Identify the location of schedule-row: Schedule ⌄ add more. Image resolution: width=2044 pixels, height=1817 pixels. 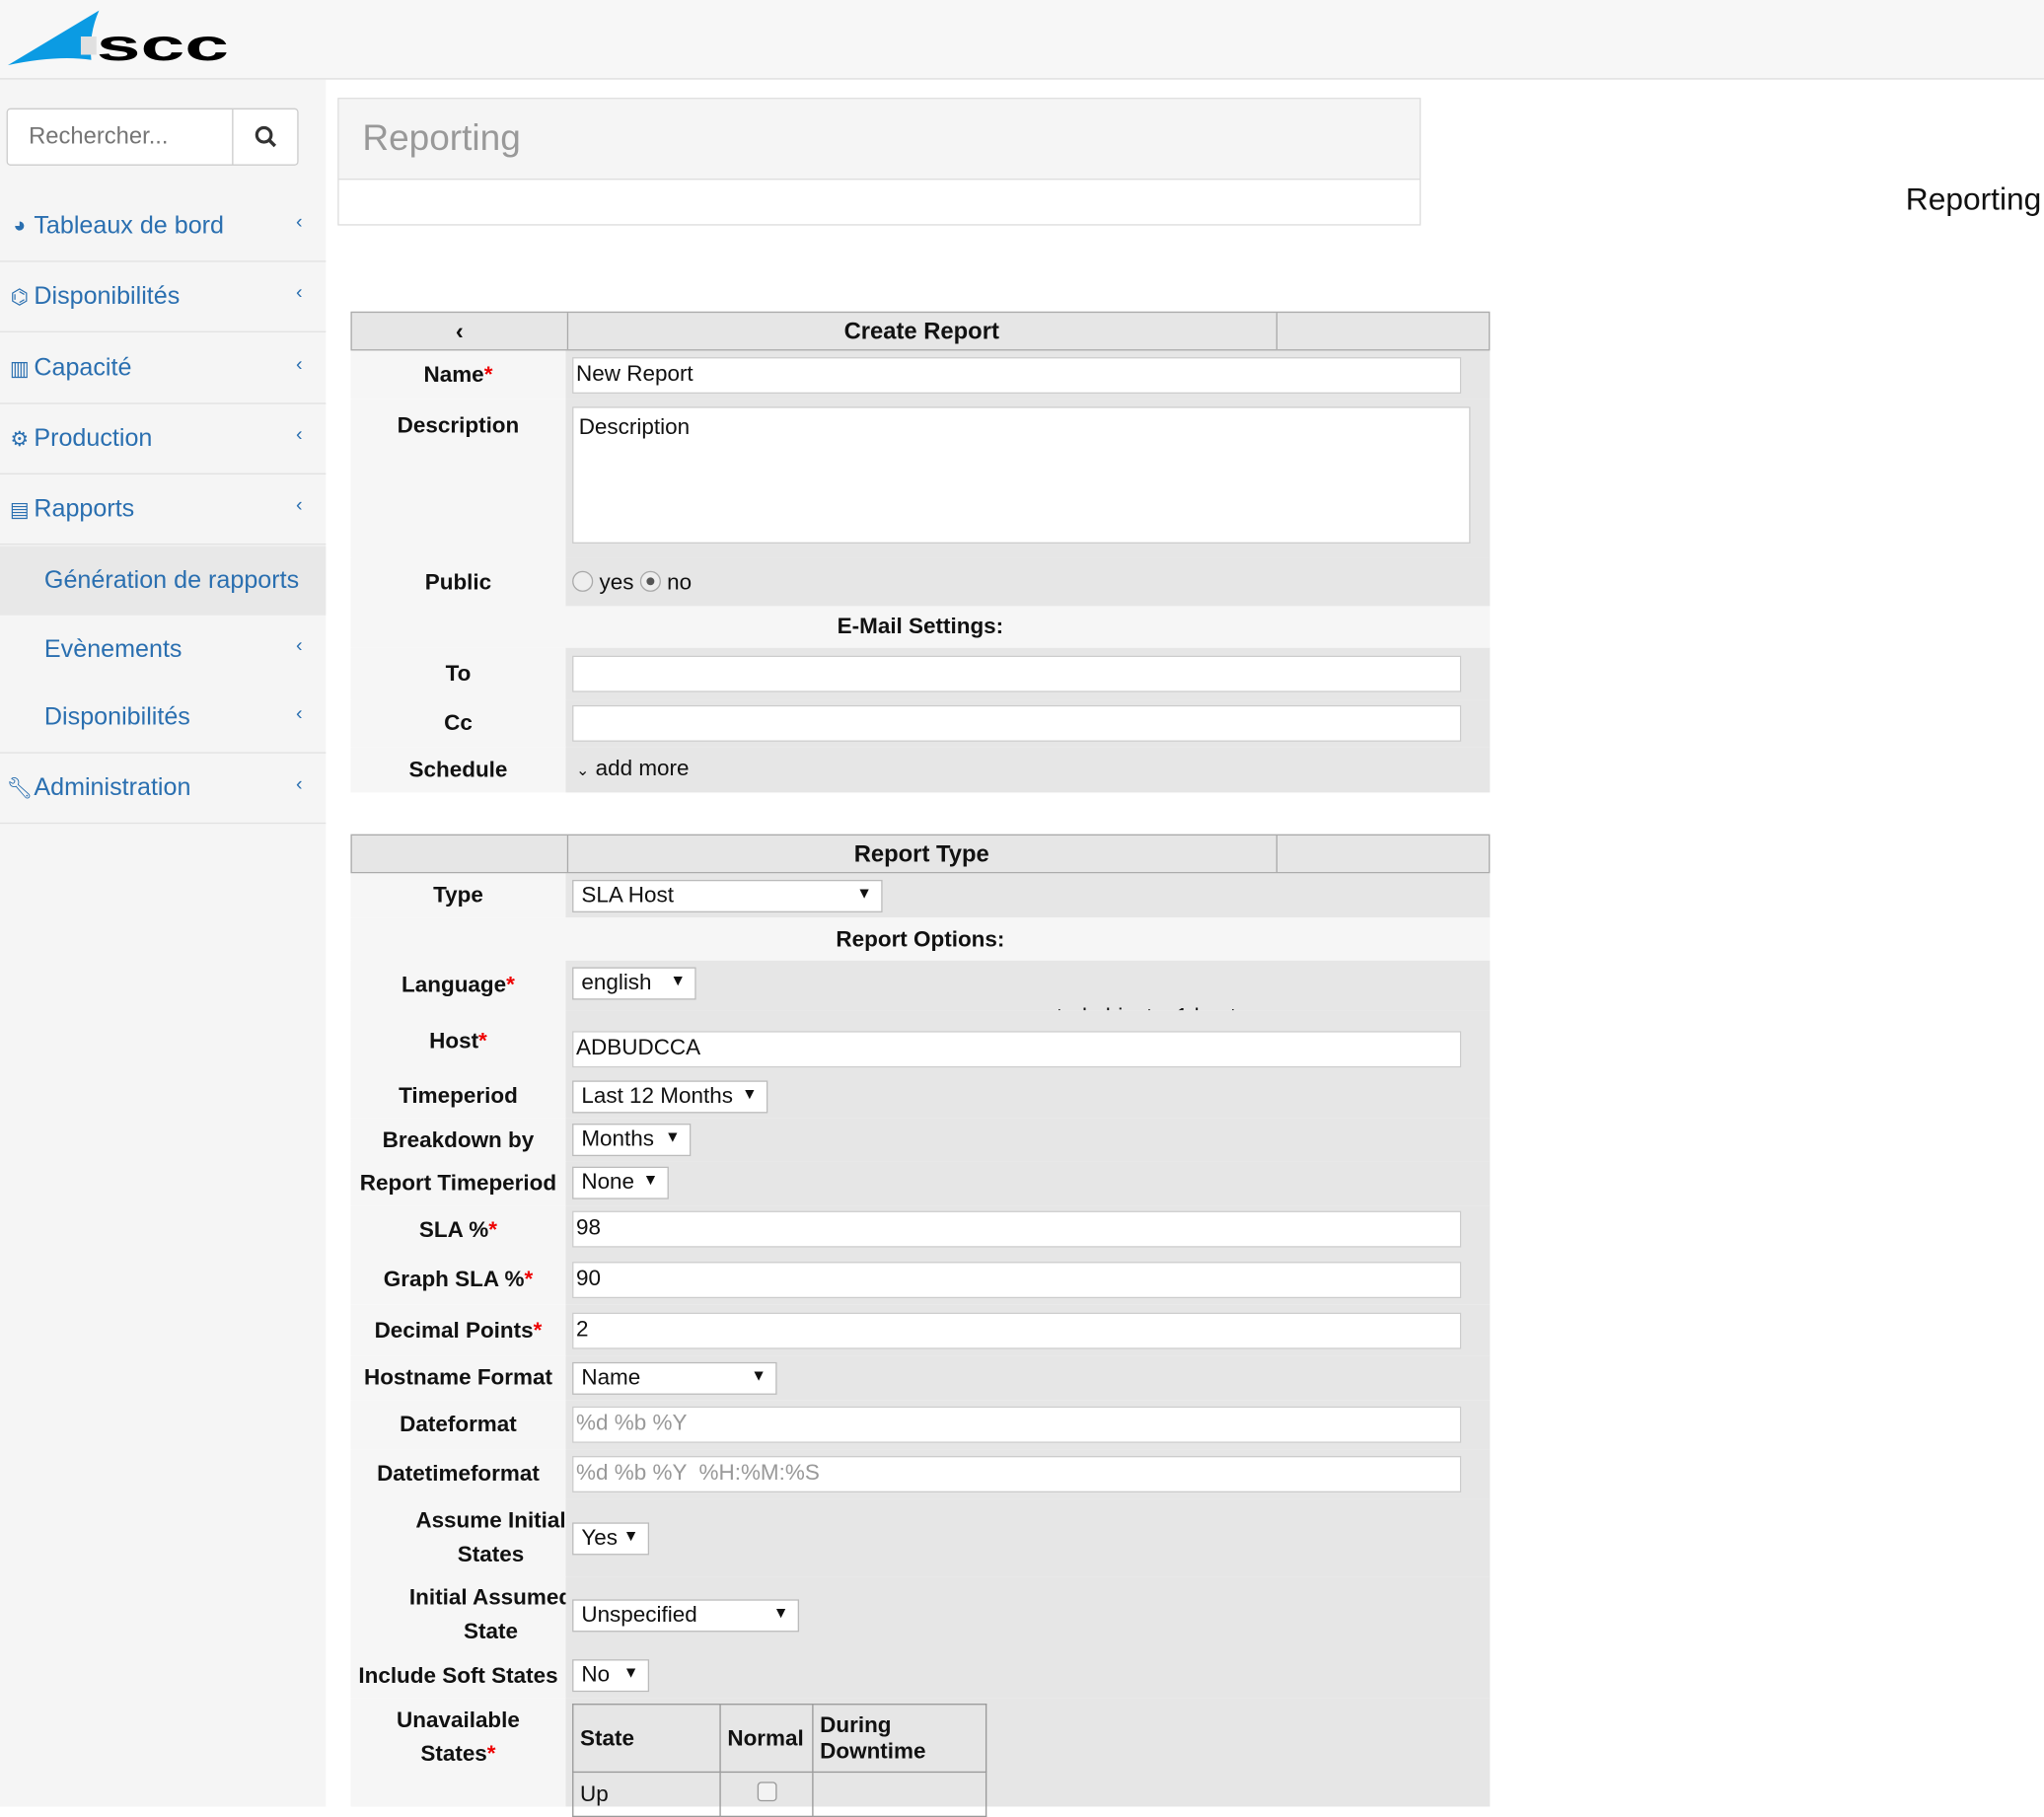
(920, 770).